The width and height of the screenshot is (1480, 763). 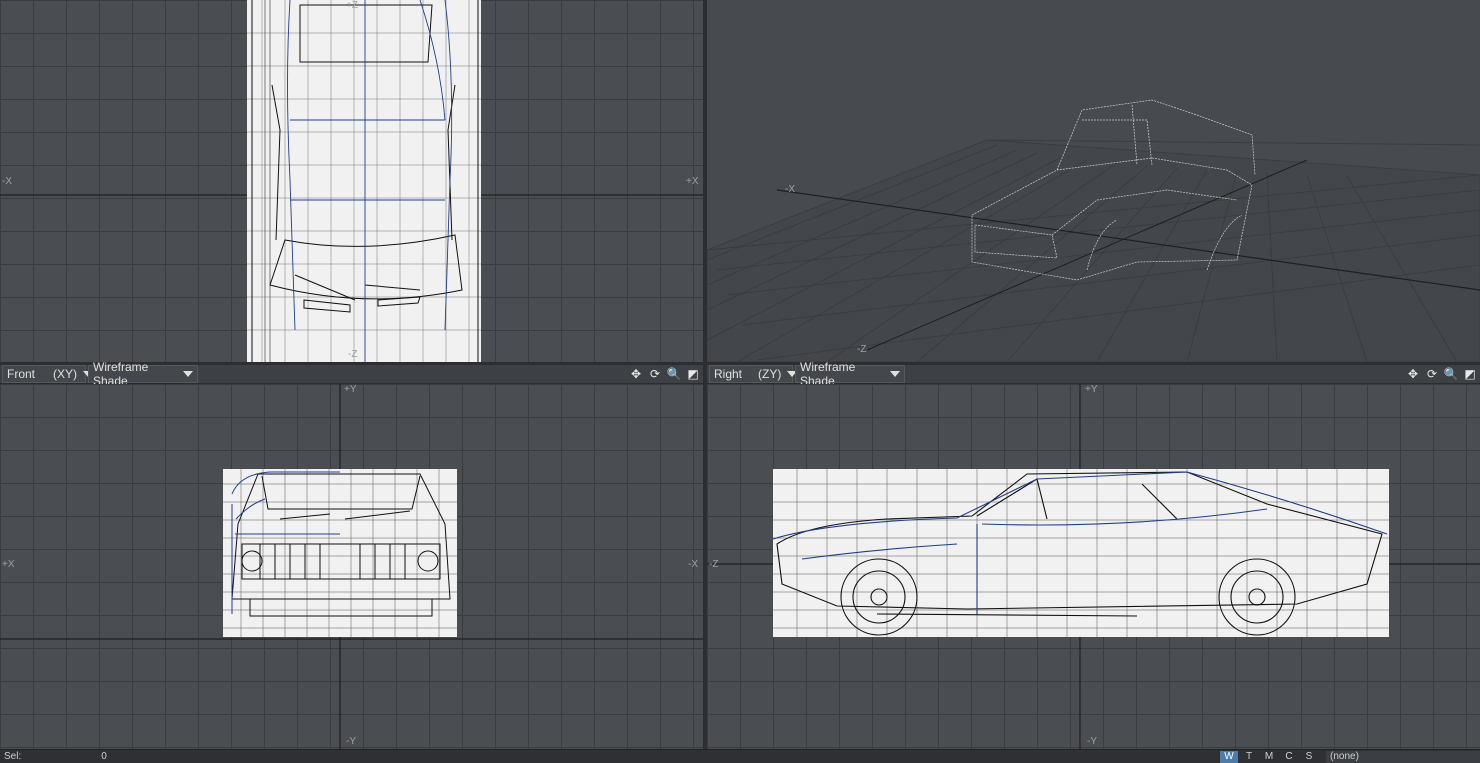 What do you see at coordinates (1229, 756) in the screenshot?
I see `mode-button-w: W` at bounding box center [1229, 756].